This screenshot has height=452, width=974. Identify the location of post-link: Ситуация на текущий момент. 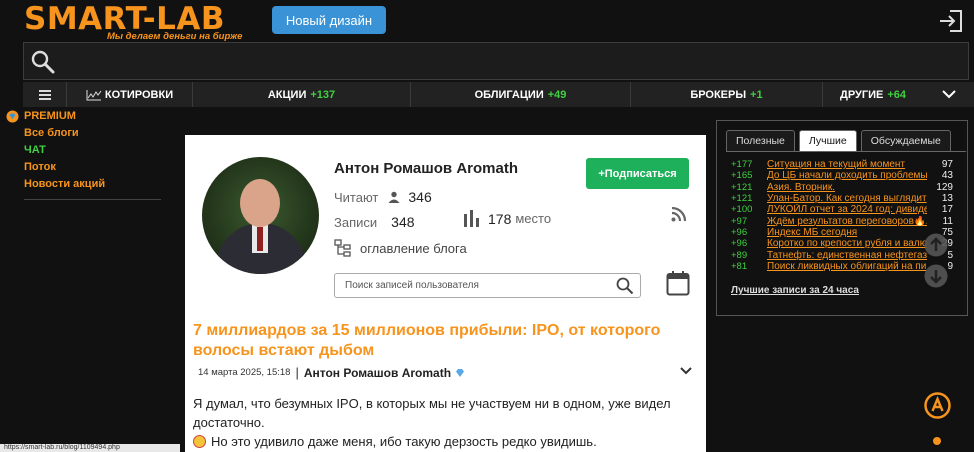
(847, 164).